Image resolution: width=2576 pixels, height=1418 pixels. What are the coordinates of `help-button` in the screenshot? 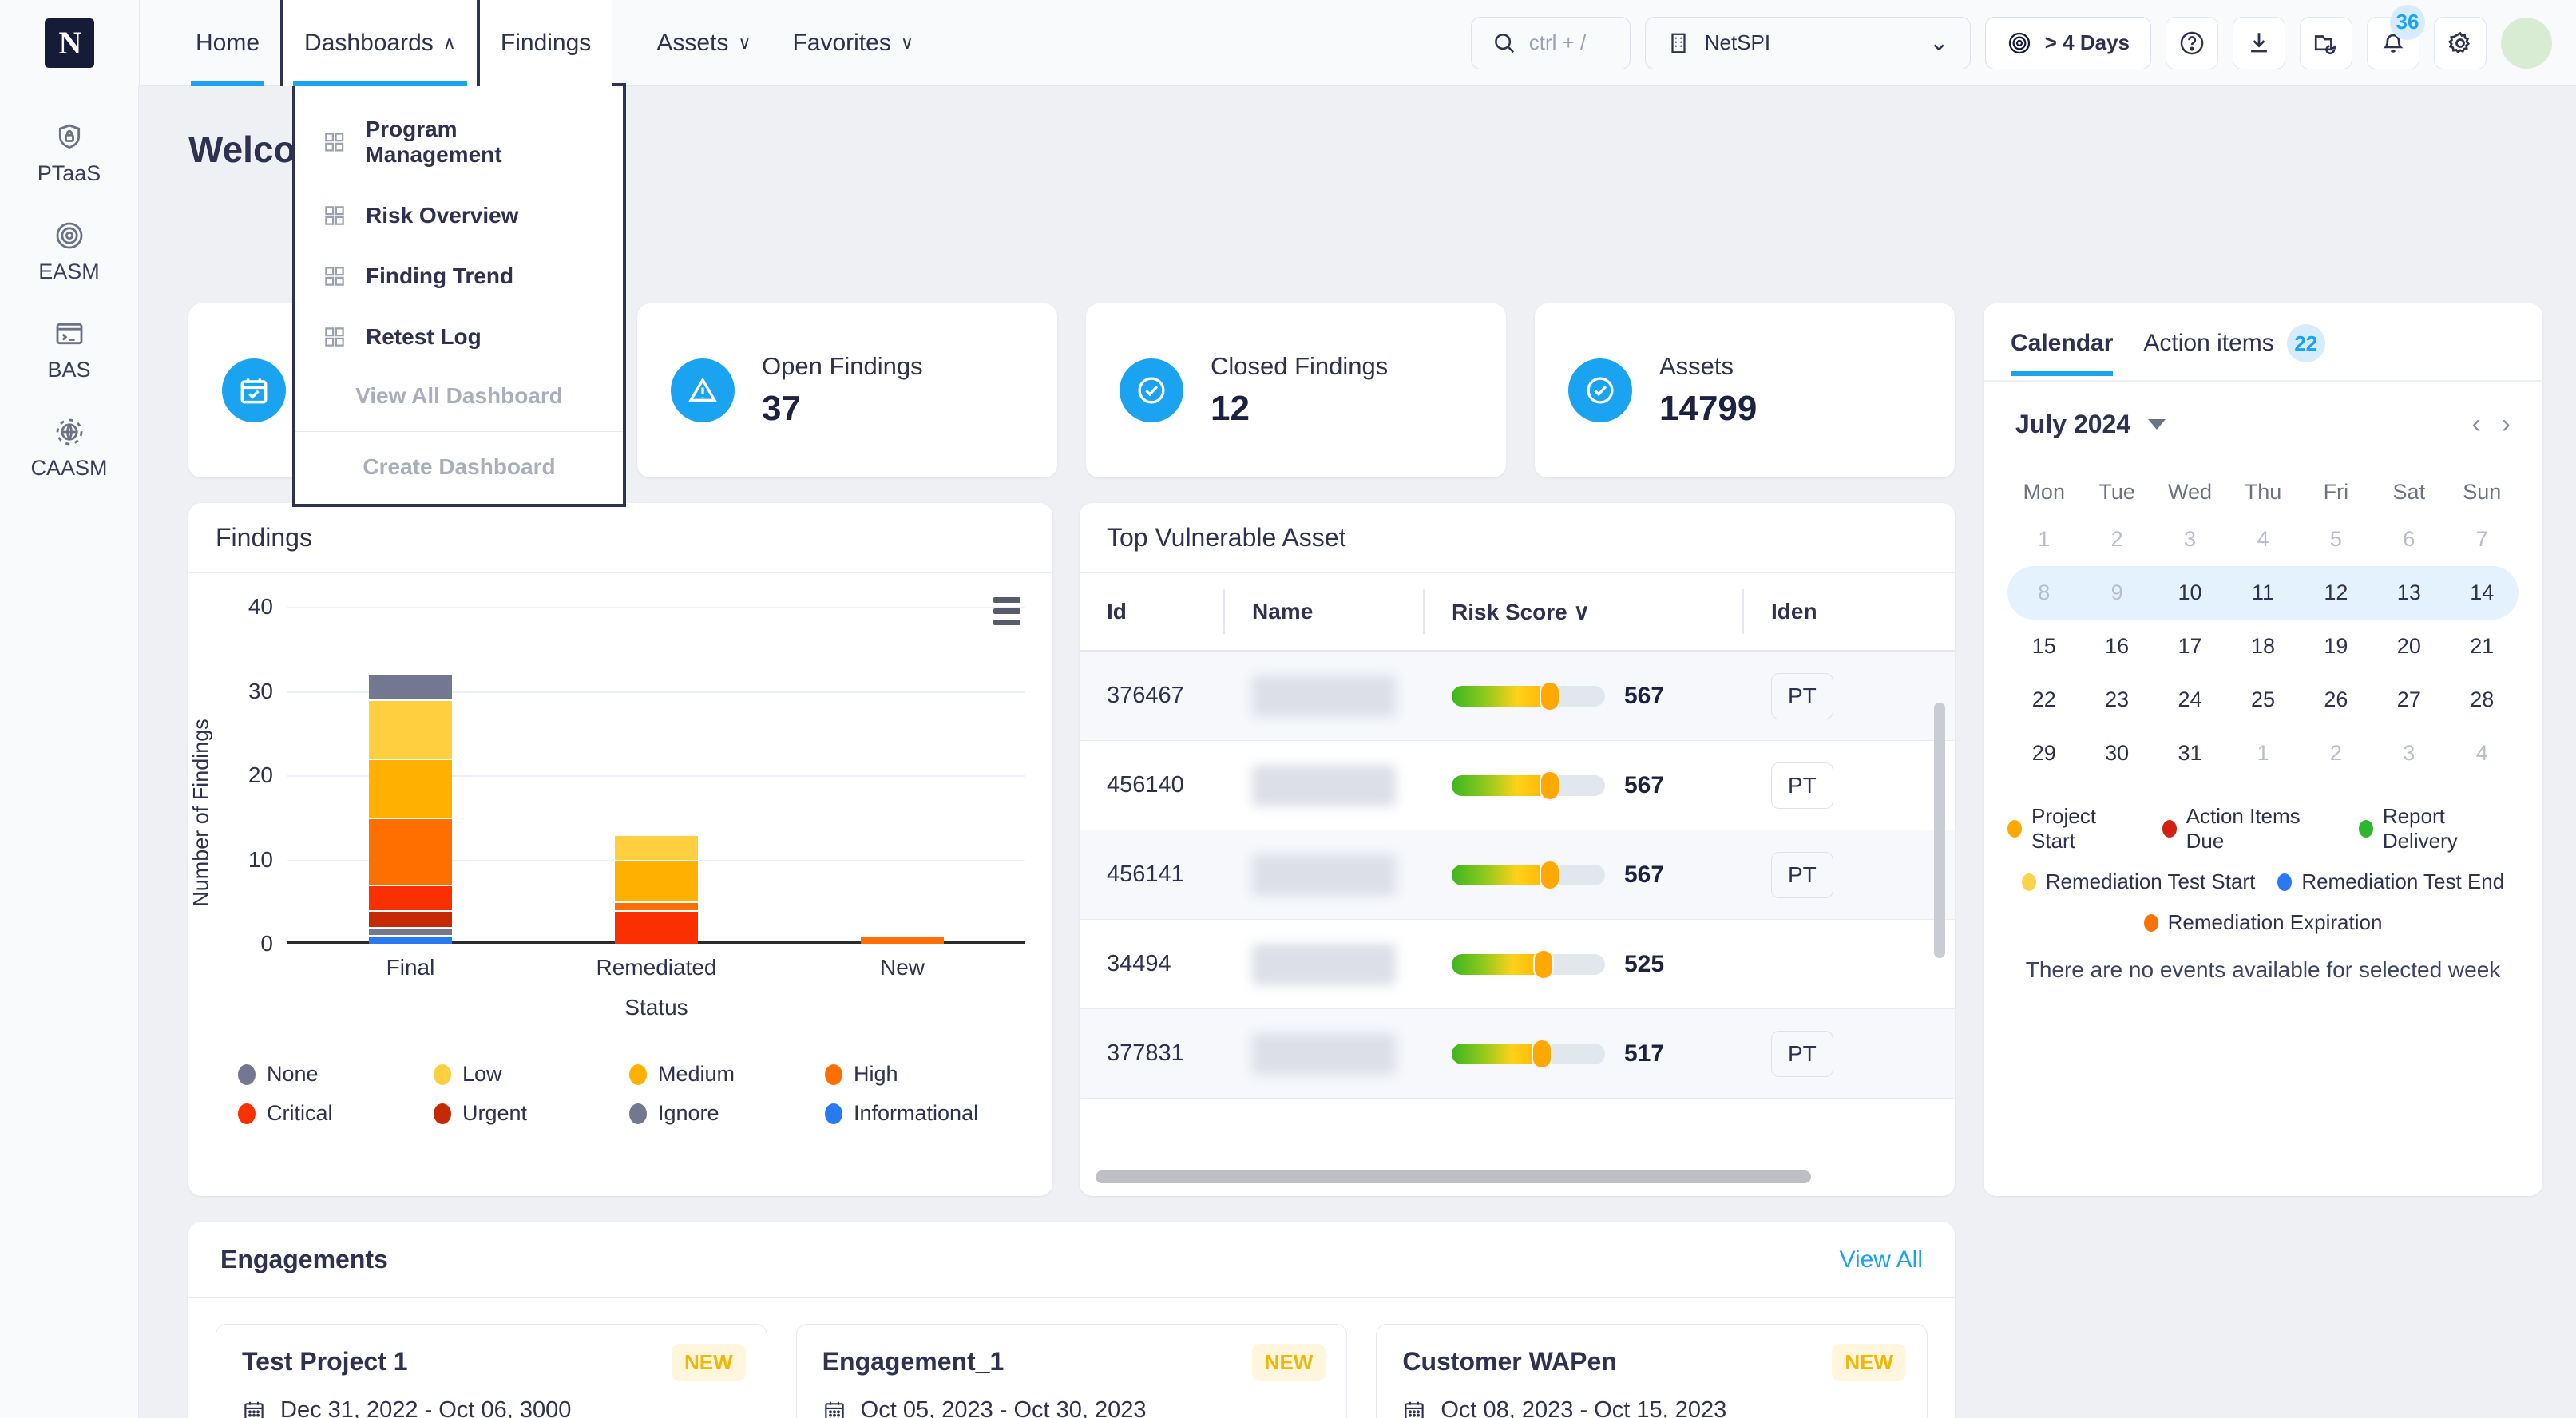 It's located at (2192, 42).